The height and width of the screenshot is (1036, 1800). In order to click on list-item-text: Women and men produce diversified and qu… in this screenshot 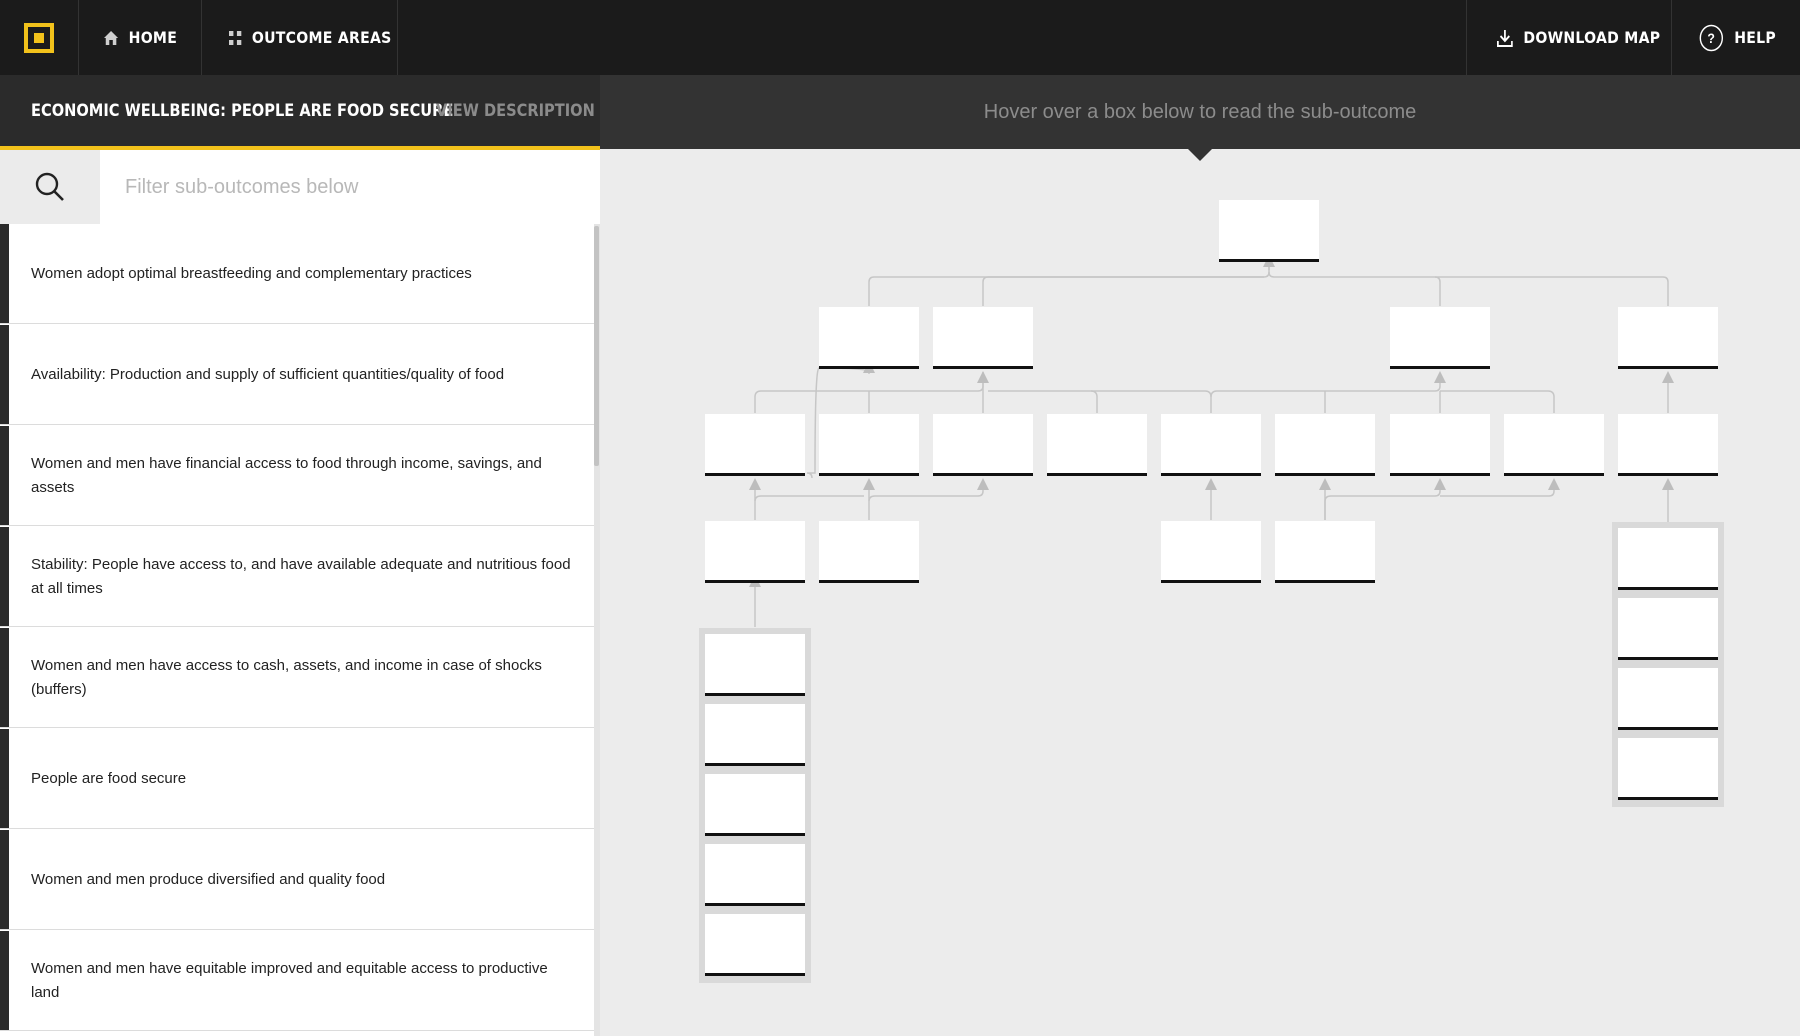, I will do `click(208, 879)`.